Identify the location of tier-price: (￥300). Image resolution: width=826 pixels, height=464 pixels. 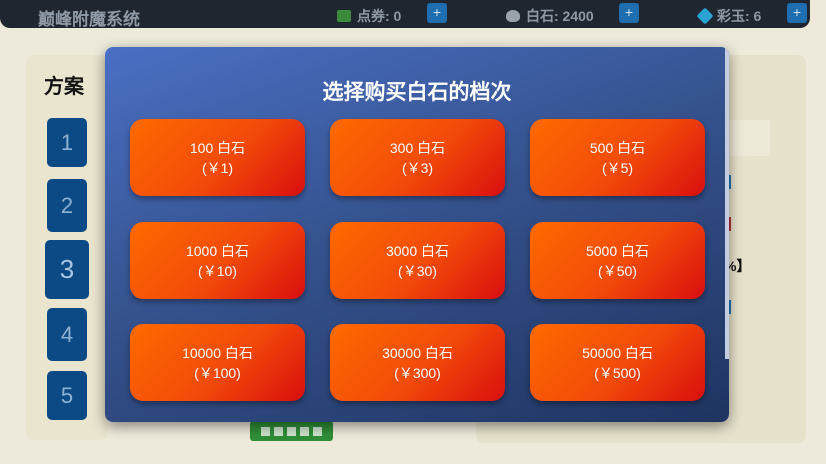
(417, 372).